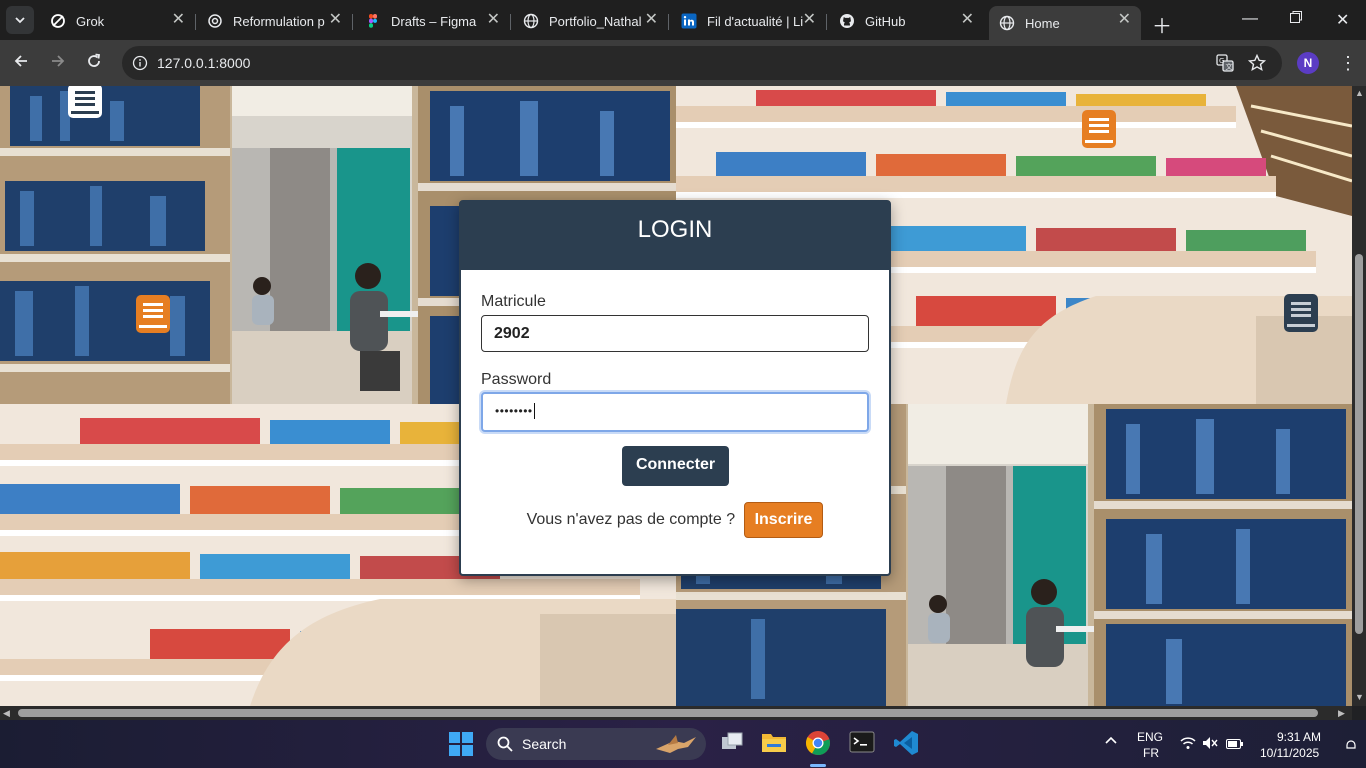 The image size is (1366, 768). I want to click on close-window-button: ✕, so click(1342, 20).